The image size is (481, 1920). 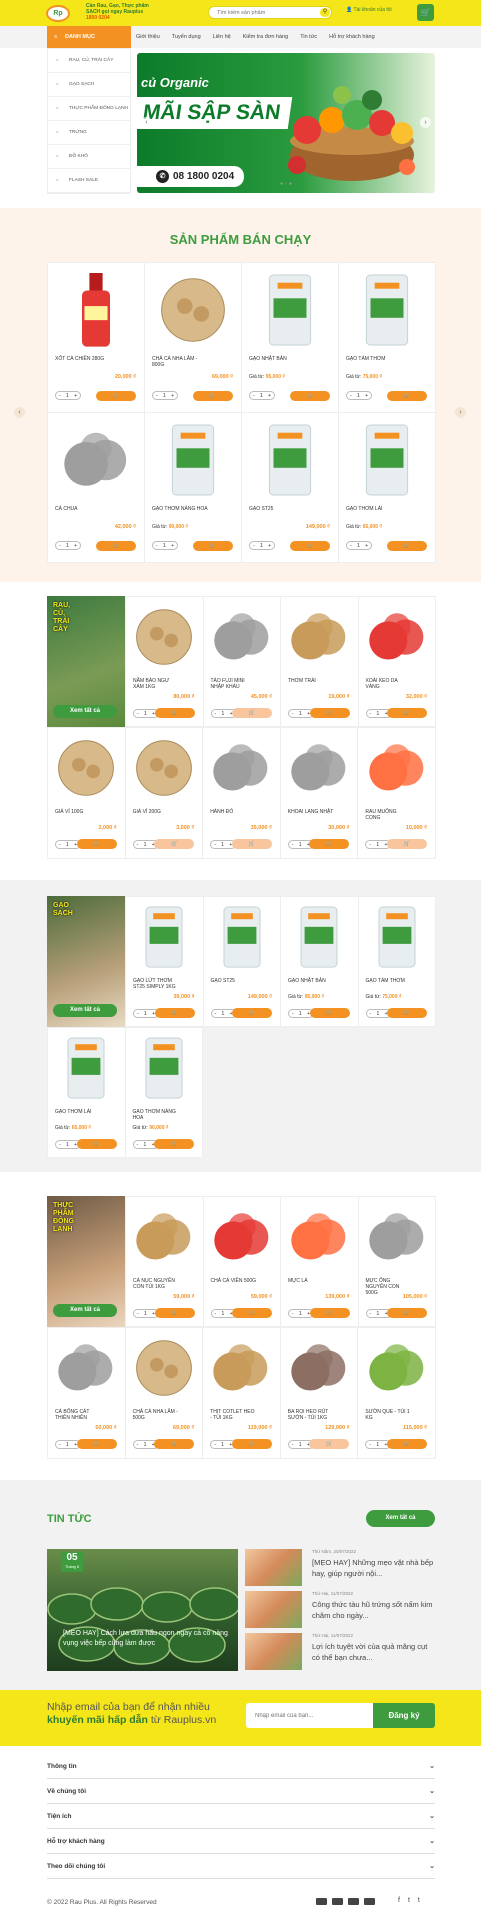 I want to click on product-card: GẠO NHẬT BẢN Giá từ: 95,000 ₫ -1 + 🛒, so click(x=319, y=961).